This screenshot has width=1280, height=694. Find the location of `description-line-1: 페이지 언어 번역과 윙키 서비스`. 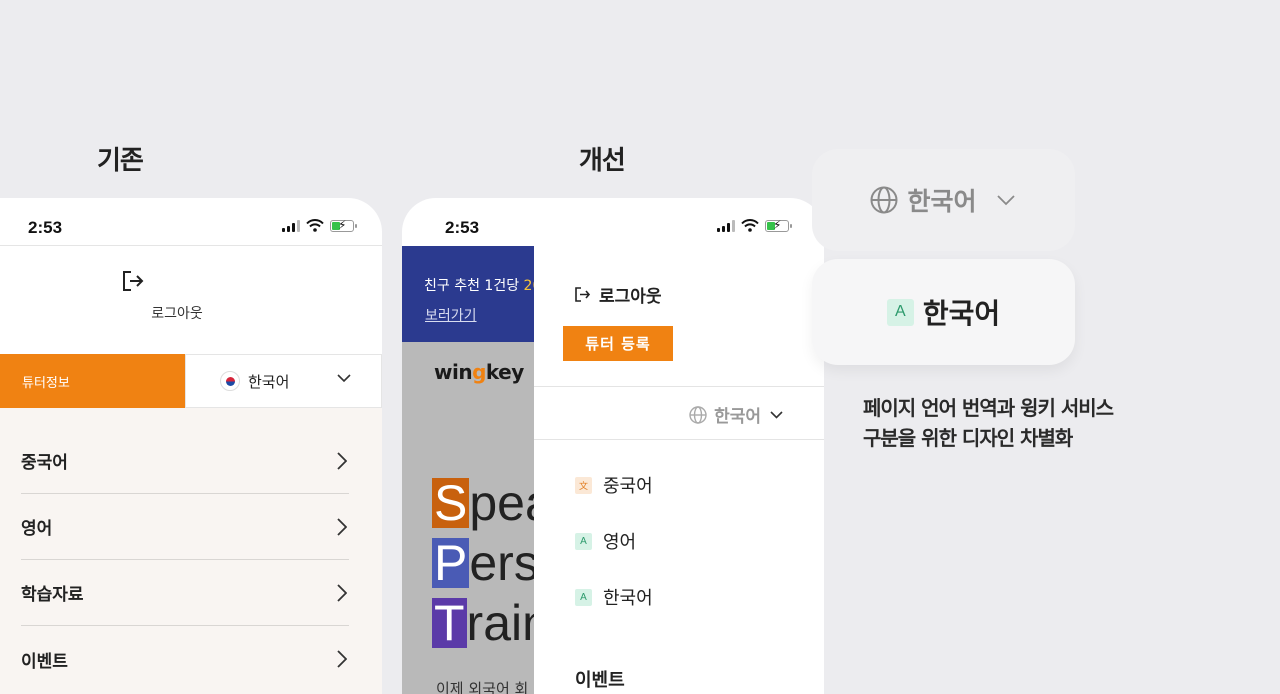

description-line-1: 페이지 언어 번역과 윙키 서비스 is located at coordinates (988, 408).